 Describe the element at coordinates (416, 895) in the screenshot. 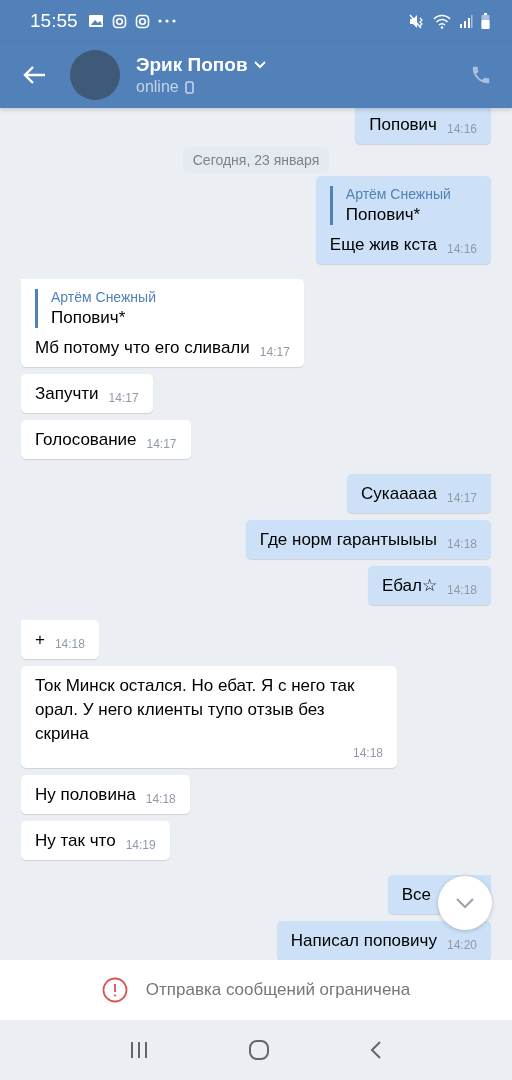

I see `message-text: Все` at that location.